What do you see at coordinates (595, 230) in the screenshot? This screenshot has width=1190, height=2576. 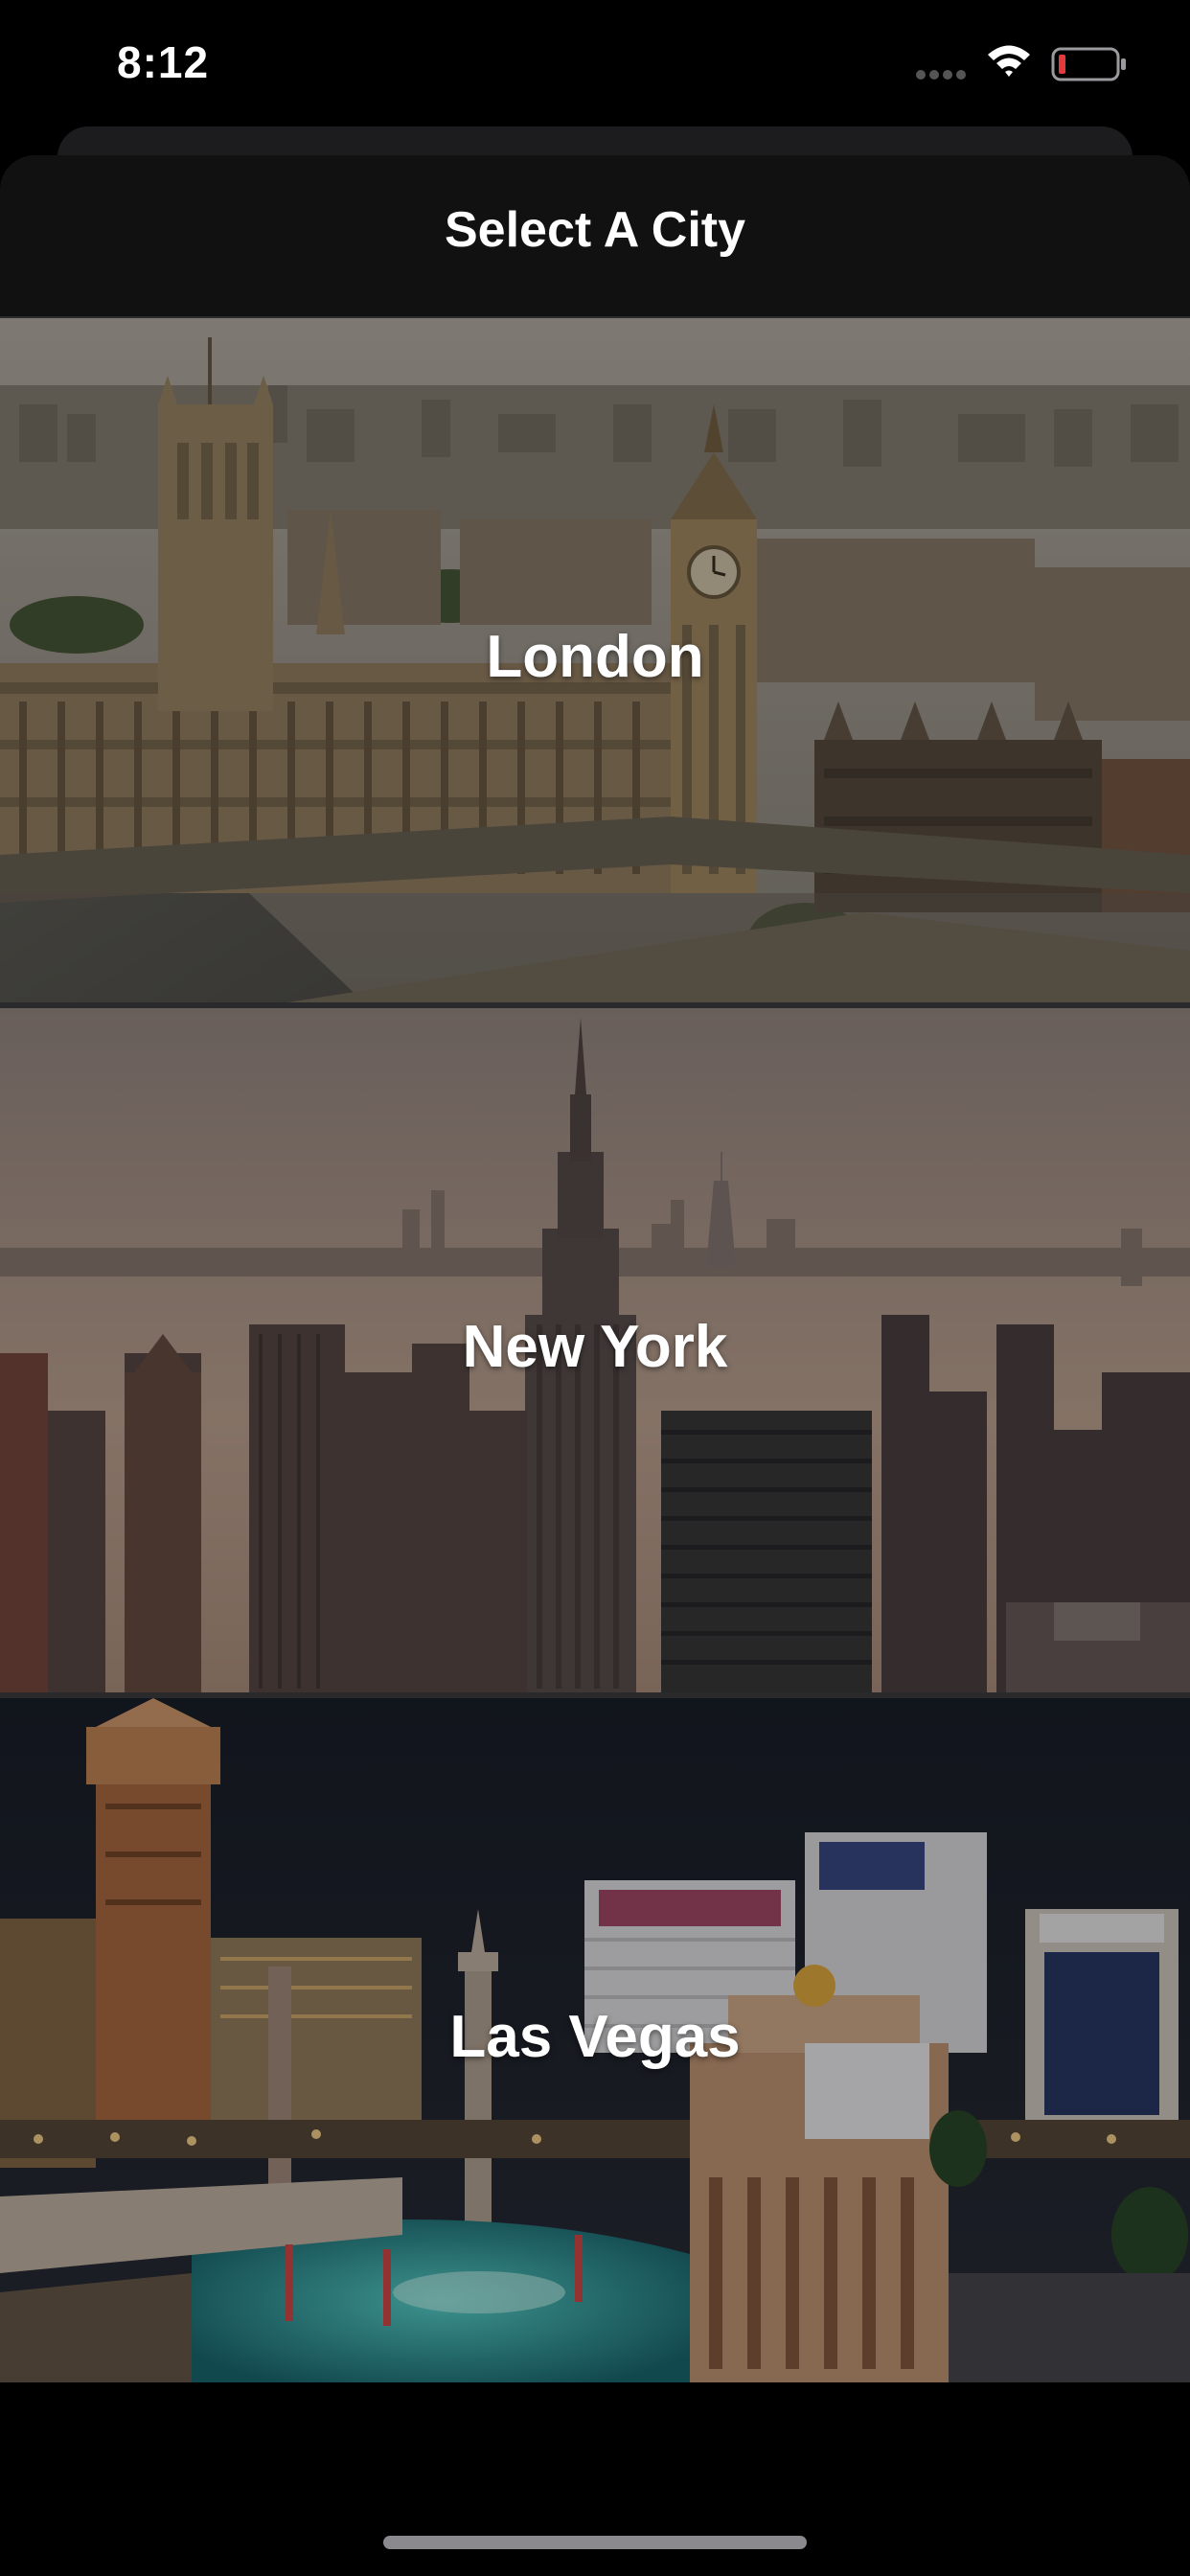 I see `page-title: Select A City` at bounding box center [595, 230].